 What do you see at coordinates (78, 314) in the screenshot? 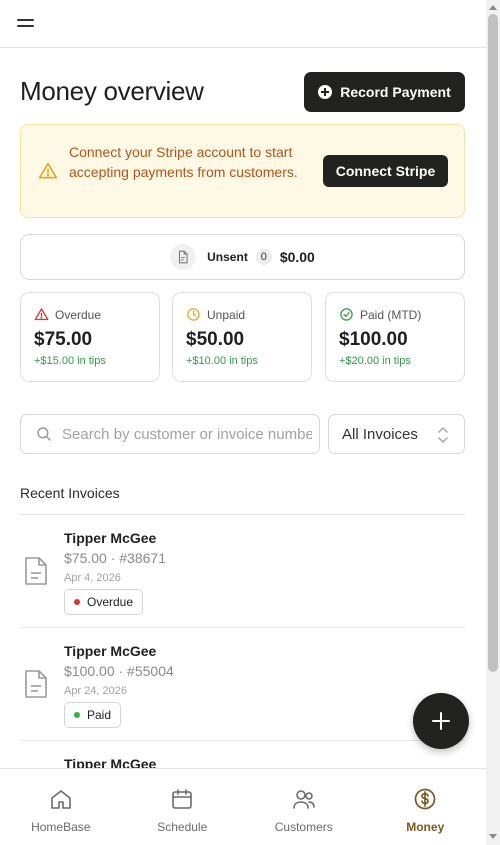
I see `stat-label: Overdue` at bounding box center [78, 314].